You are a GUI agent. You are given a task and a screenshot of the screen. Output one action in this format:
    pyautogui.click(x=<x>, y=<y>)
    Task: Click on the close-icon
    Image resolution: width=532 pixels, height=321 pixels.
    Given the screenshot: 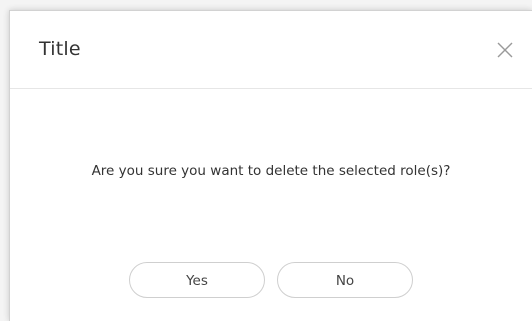 What is the action you would take?
    pyautogui.click(x=505, y=50)
    